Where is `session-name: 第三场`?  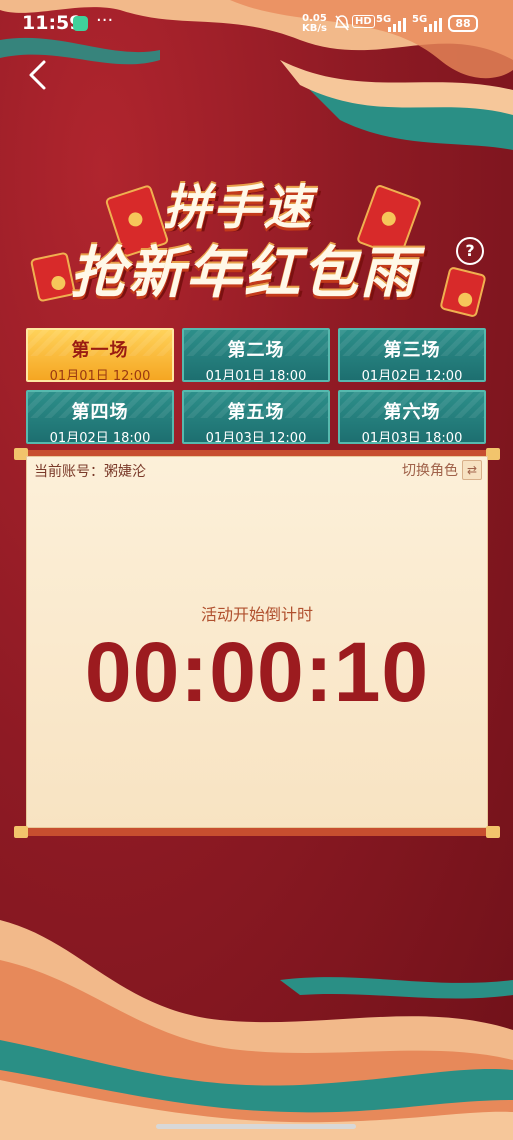 session-name: 第三场 is located at coordinates (412, 350).